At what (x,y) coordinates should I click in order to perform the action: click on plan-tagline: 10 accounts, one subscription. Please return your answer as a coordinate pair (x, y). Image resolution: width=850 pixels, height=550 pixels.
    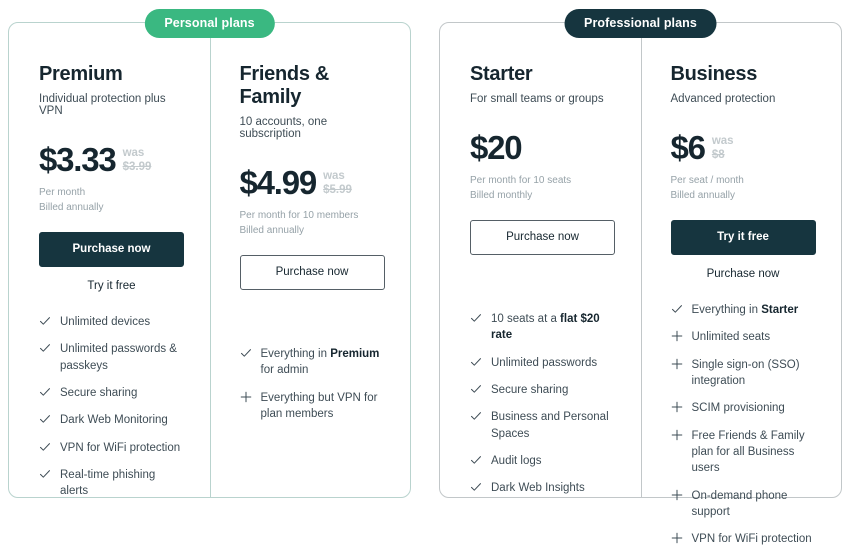
    Looking at the image, I should click on (283, 128).